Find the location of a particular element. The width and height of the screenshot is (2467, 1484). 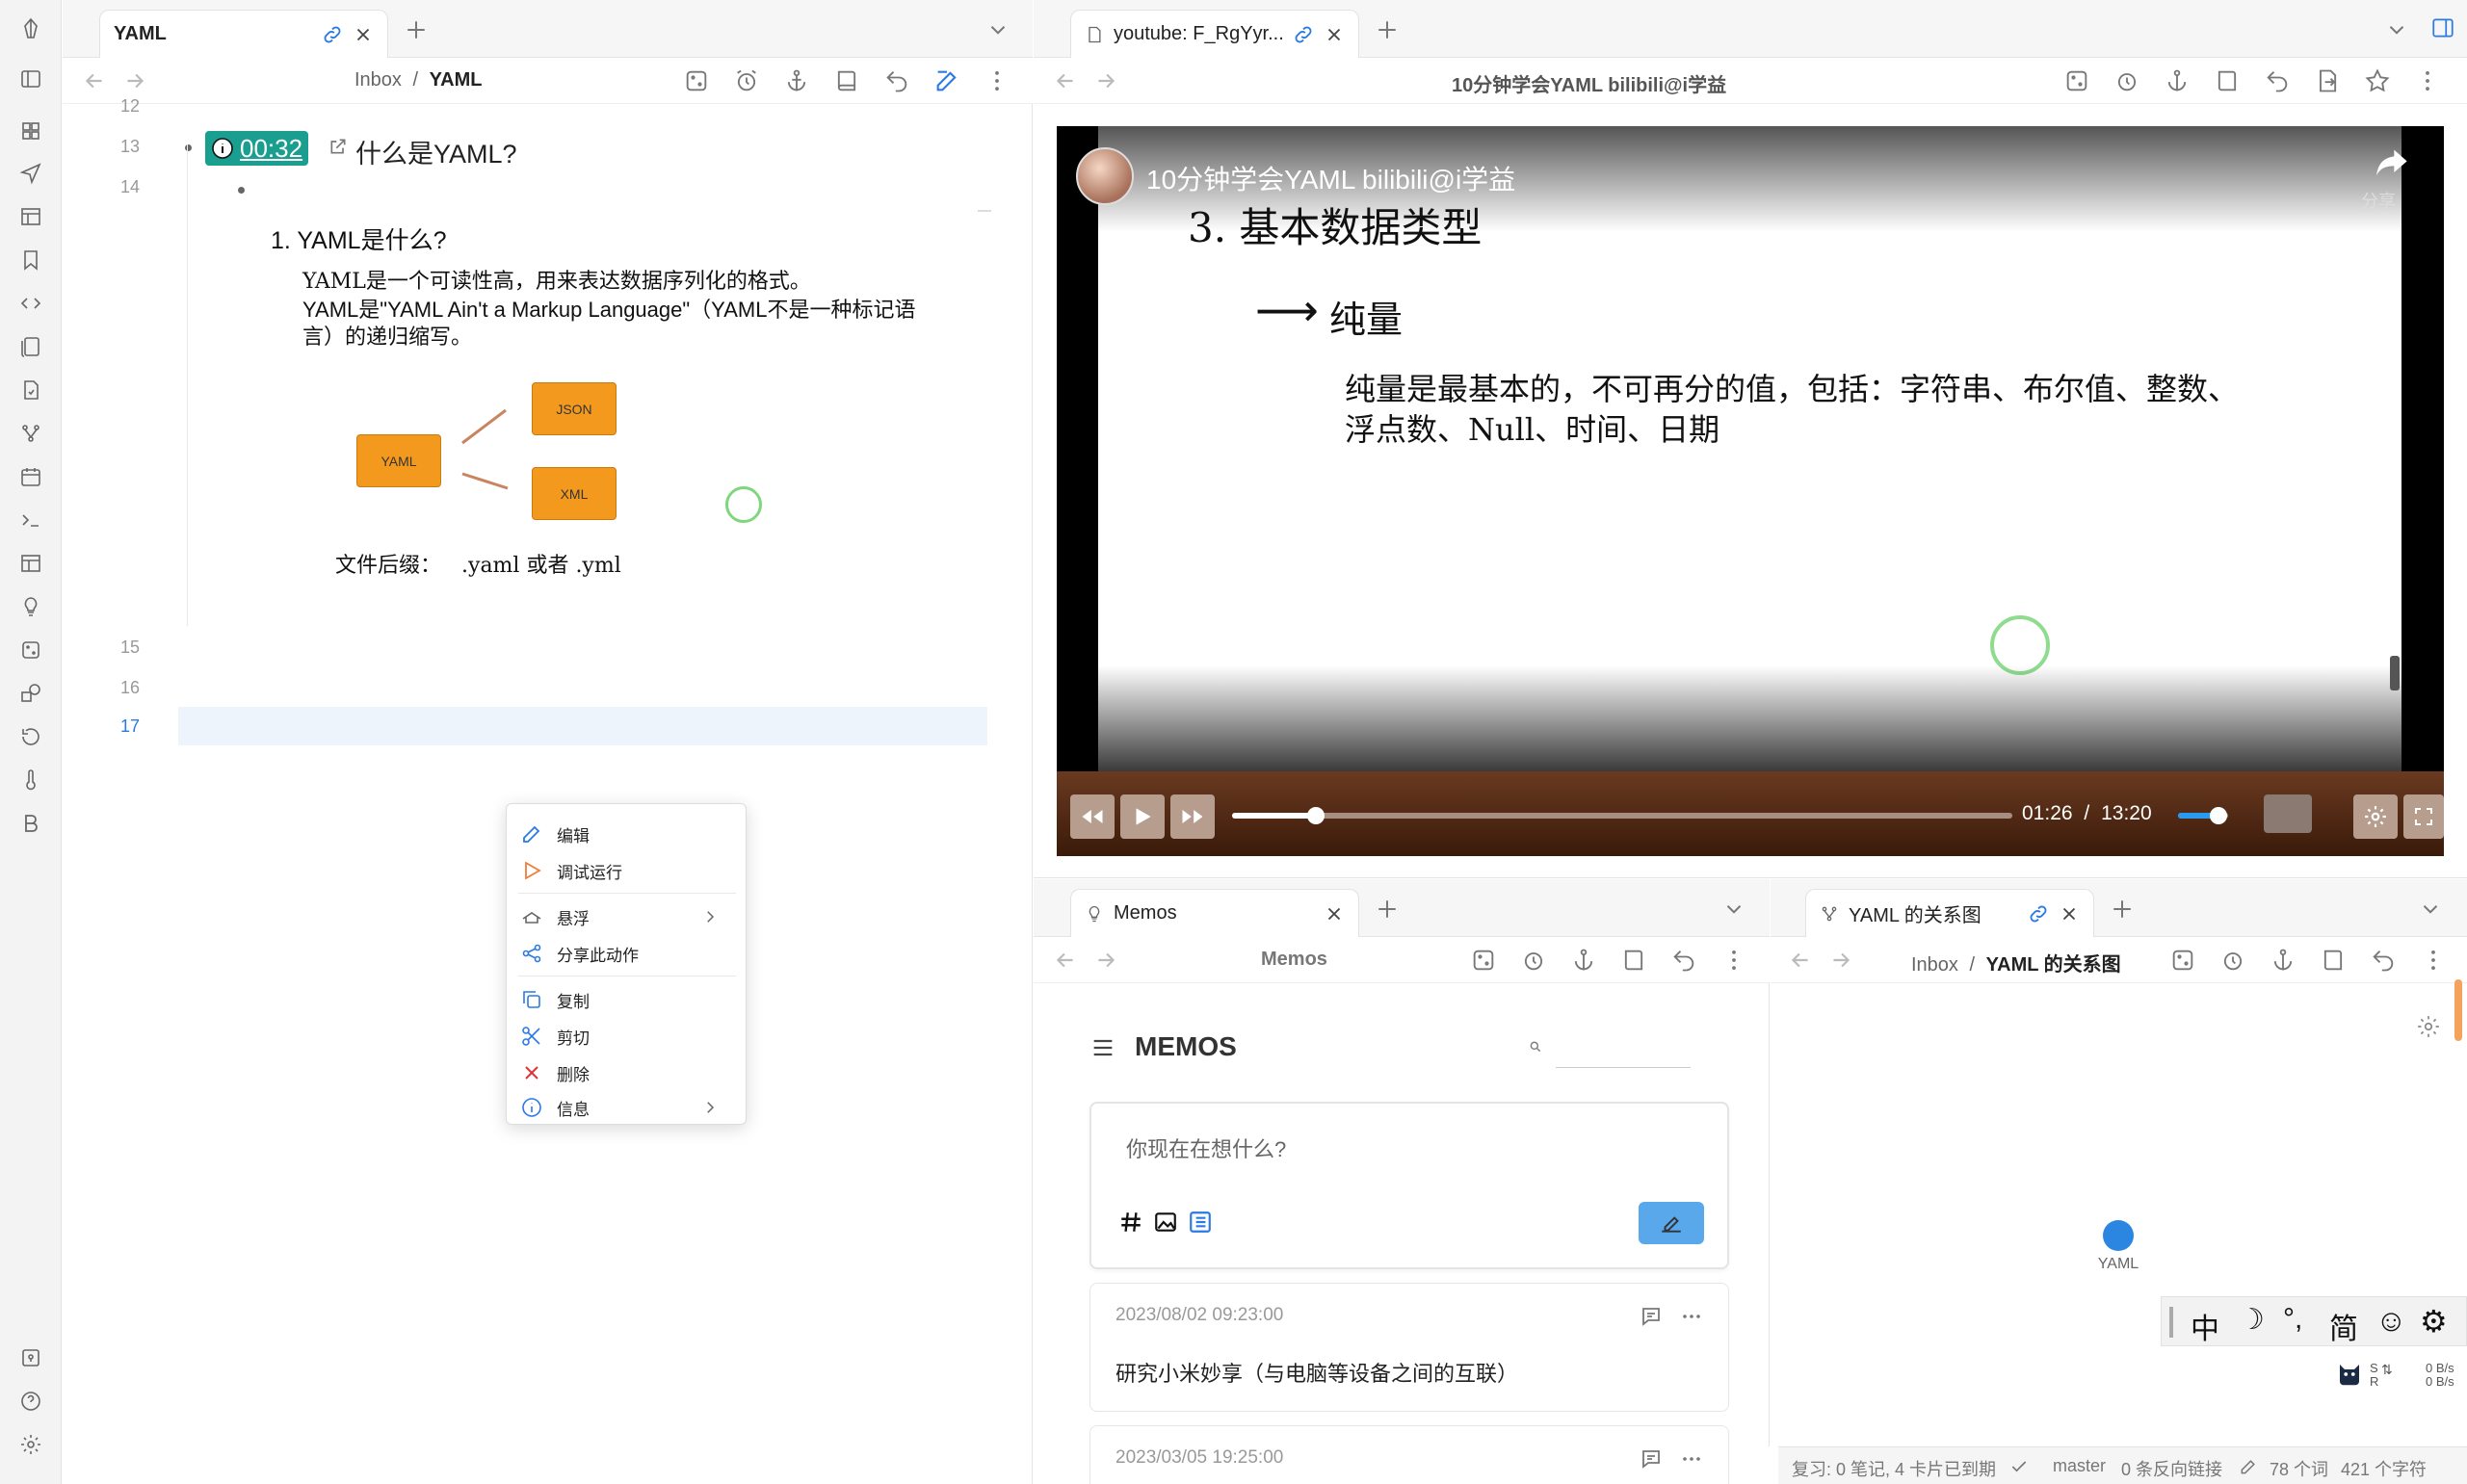

volume-knob is located at coordinates (2218, 815).